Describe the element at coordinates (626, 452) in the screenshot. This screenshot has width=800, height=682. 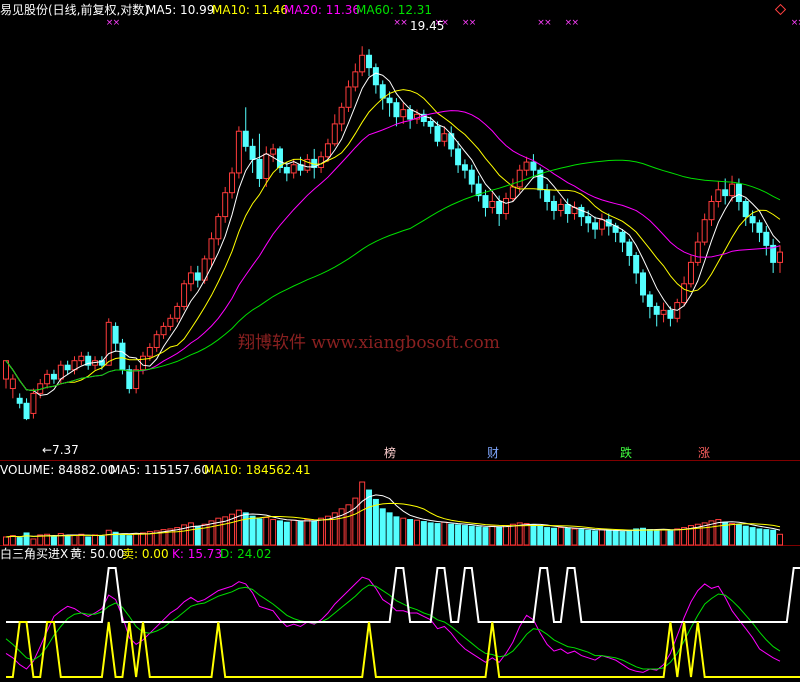
I see `marker-die: 跌` at that location.